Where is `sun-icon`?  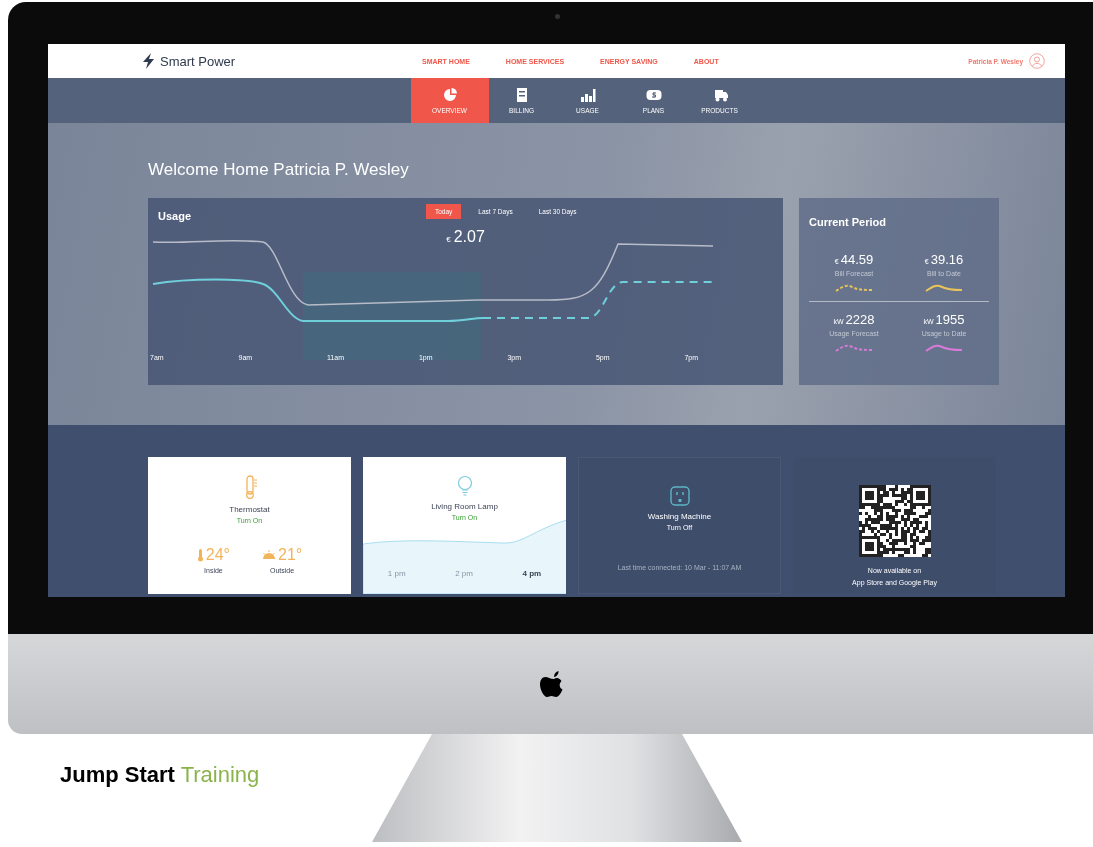
sun-icon is located at coordinates (269, 555).